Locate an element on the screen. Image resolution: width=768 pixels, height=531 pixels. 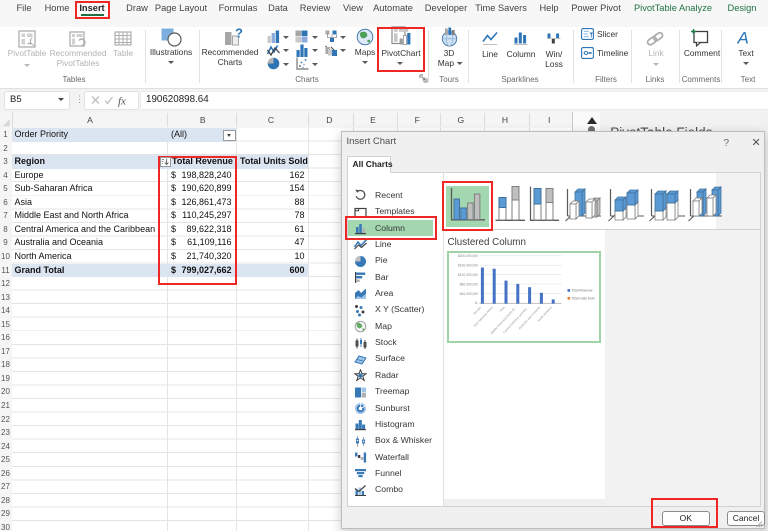
svg-text: $120,000,000 is located at coordinates (468, 275).